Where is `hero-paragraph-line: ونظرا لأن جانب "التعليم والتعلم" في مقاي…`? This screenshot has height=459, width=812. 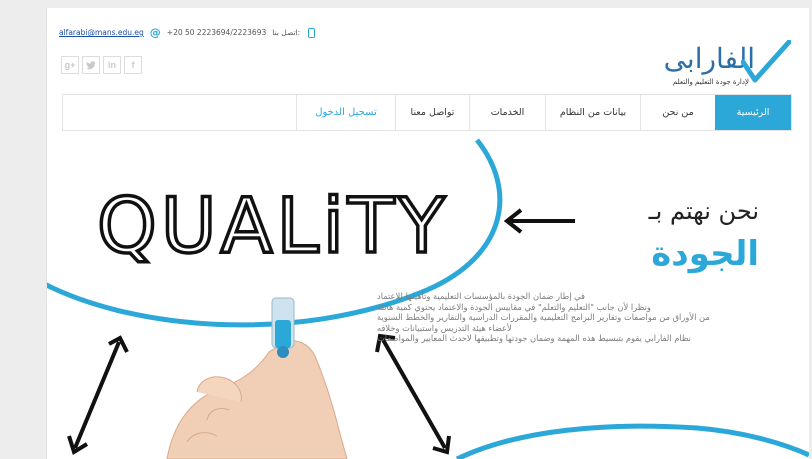 hero-paragraph-line: ونظرا لأن جانب "التعليم والتعلم" في مقاي… is located at coordinates (514, 306).